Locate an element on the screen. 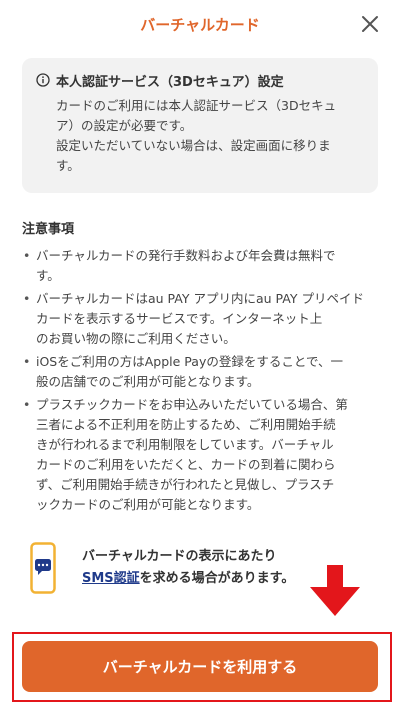  note-line: バーチャルカードはau PAY アプリ内にau PAY プリペイド is located at coordinates (200, 298).